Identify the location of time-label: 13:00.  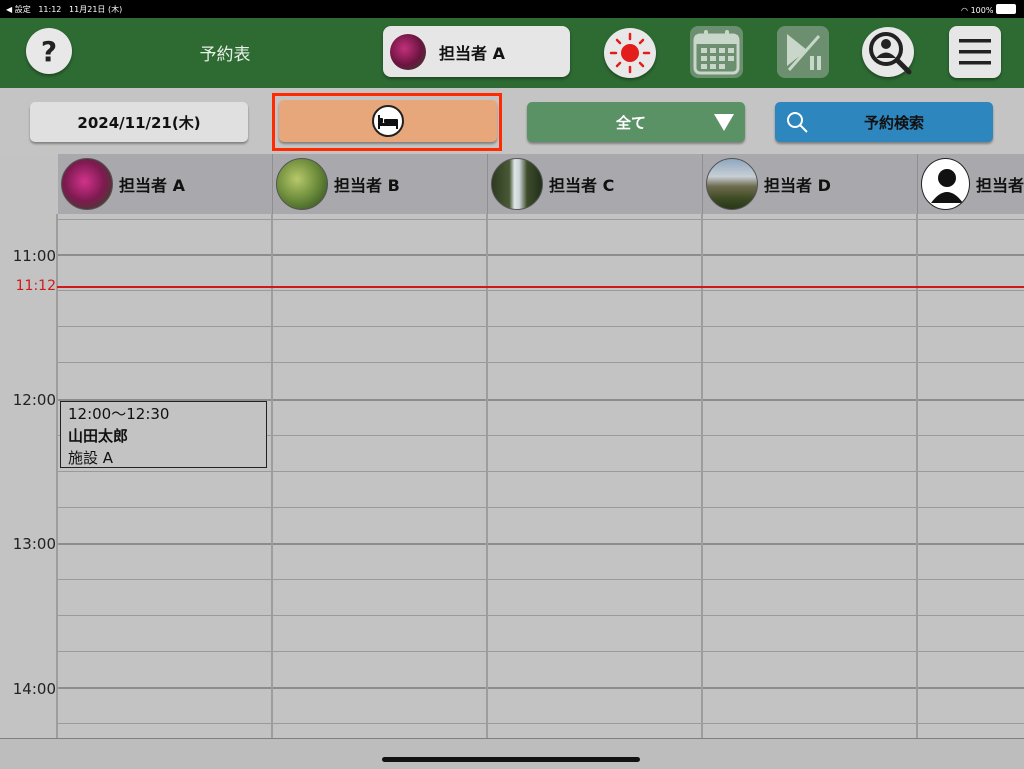
(34, 544).